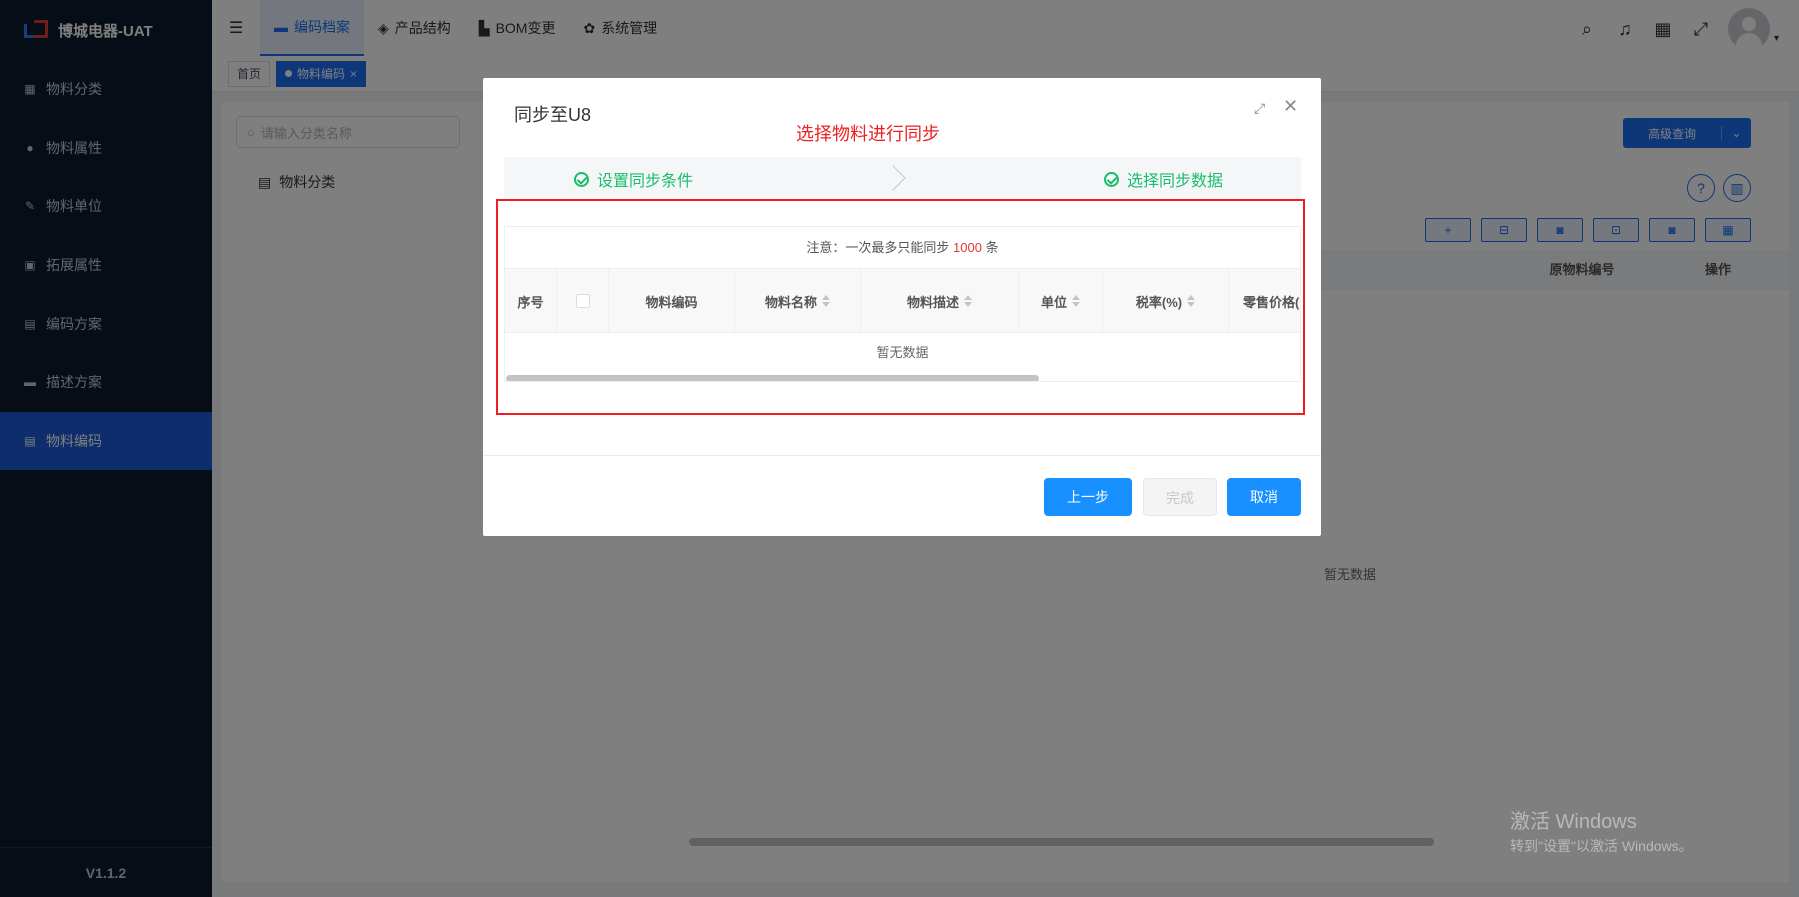  What do you see at coordinates (1264, 497) in the screenshot?
I see `cancel-button: 取消` at bounding box center [1264, 497].